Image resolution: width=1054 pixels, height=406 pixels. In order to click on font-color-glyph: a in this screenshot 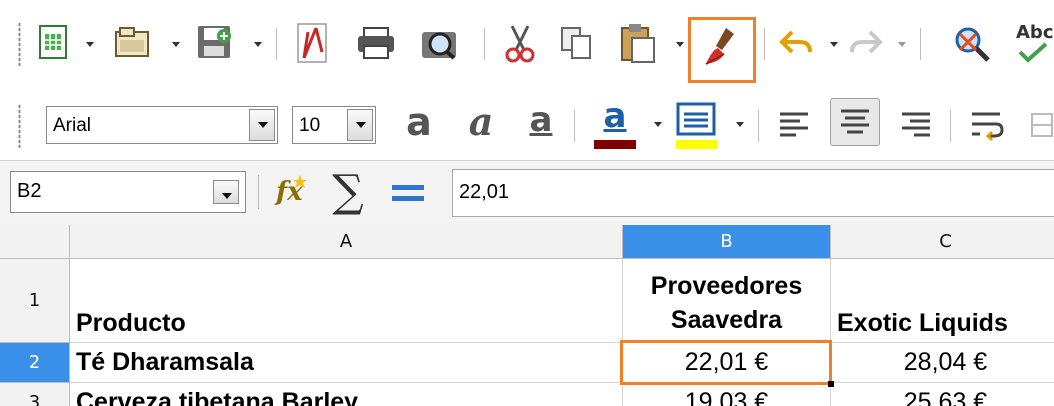, I will do `click(615, 116)`.